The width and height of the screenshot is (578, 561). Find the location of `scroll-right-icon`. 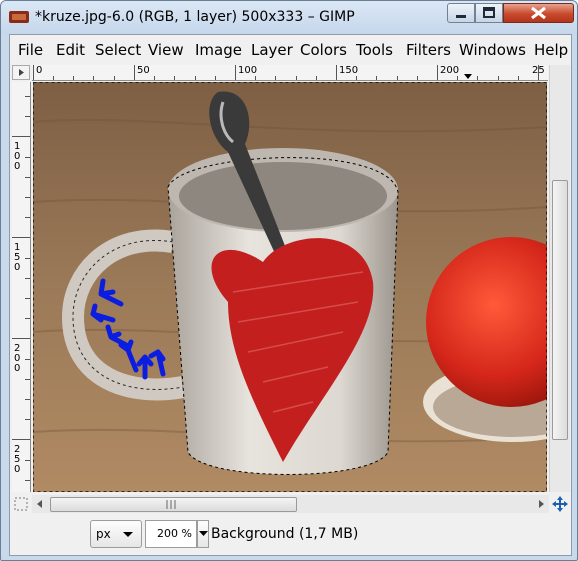

scroll-right-icon is located at coordinates (541, 504).